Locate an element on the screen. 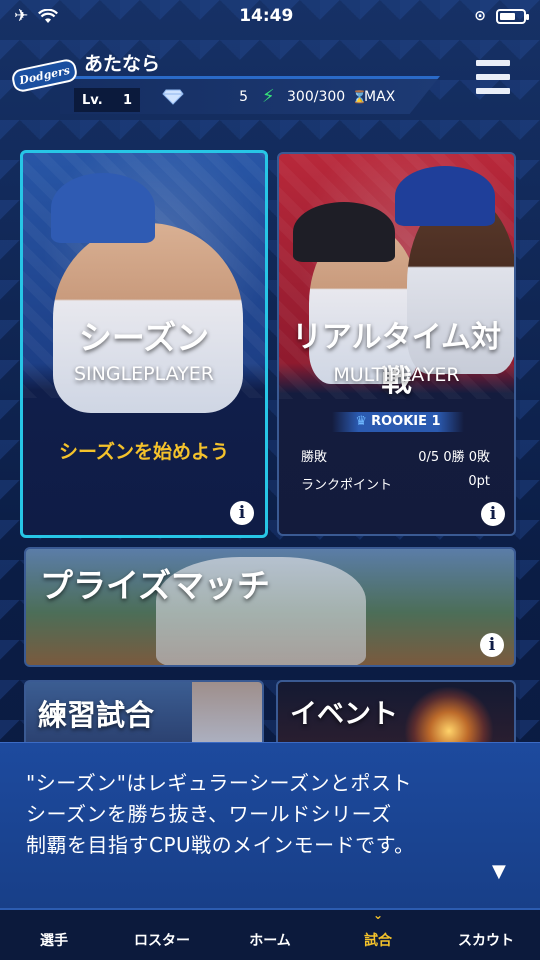  nav-home: ホーム is located at coordinates (270, 935).